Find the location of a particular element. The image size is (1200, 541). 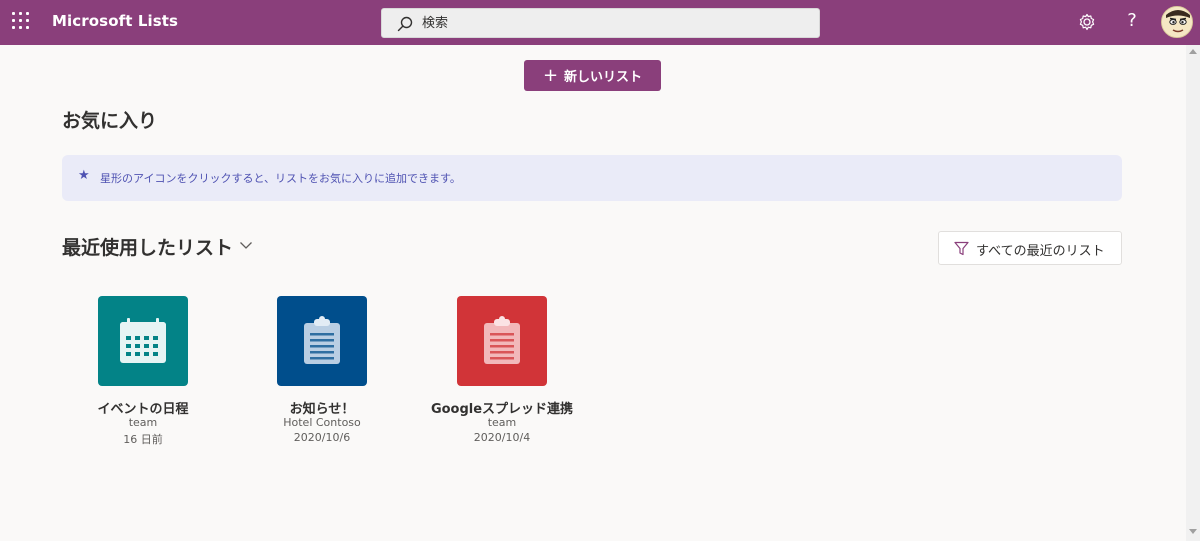

favorites-info-banner: ★ 星形のアイコンをクリックすると、リストをお気に入りに追加できます。 is located at coordinates (592, 178).